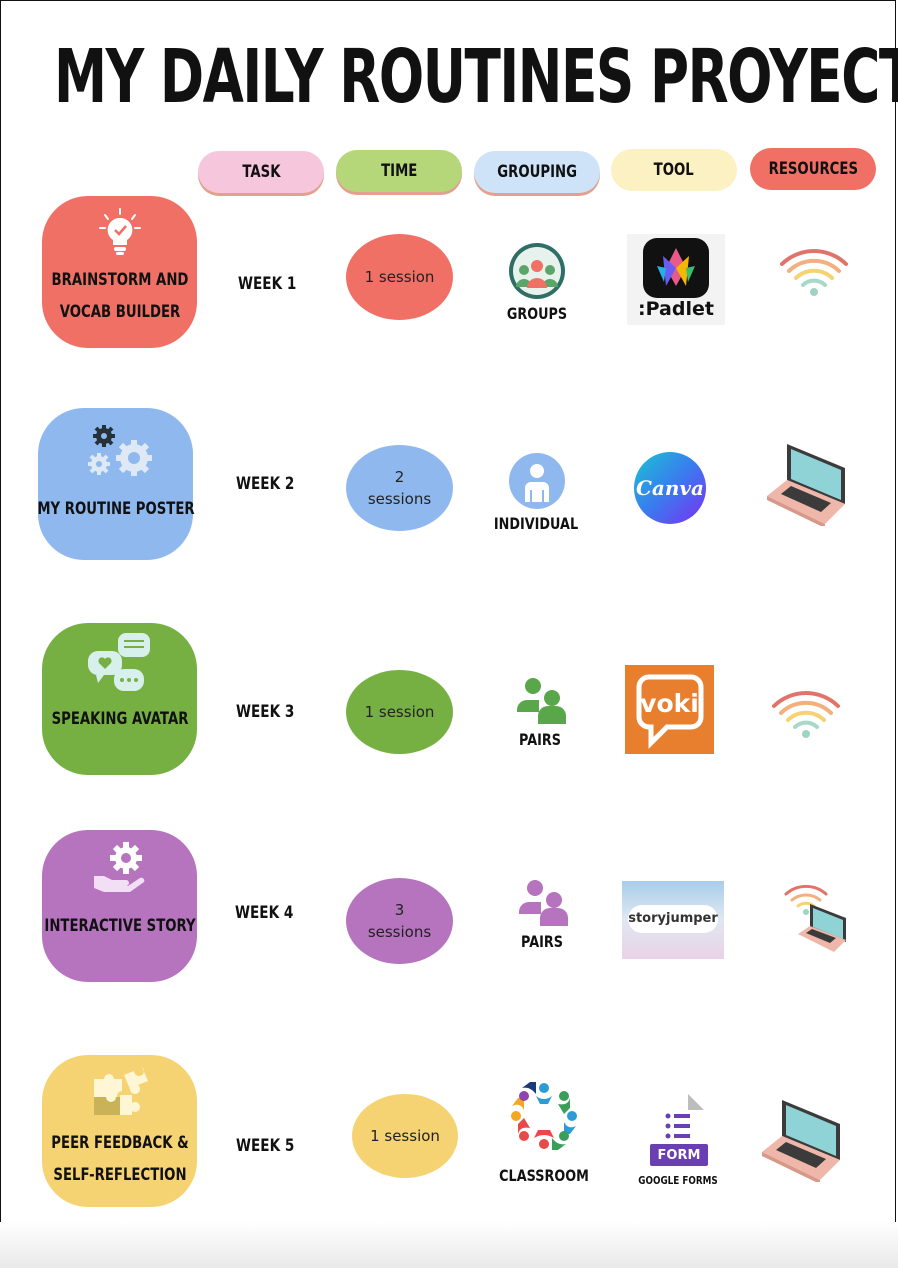  What do you see at coordinates (267, 284) in the screenshot?
I see `week-label: WEEK 1` at bounding box center [267, 284].